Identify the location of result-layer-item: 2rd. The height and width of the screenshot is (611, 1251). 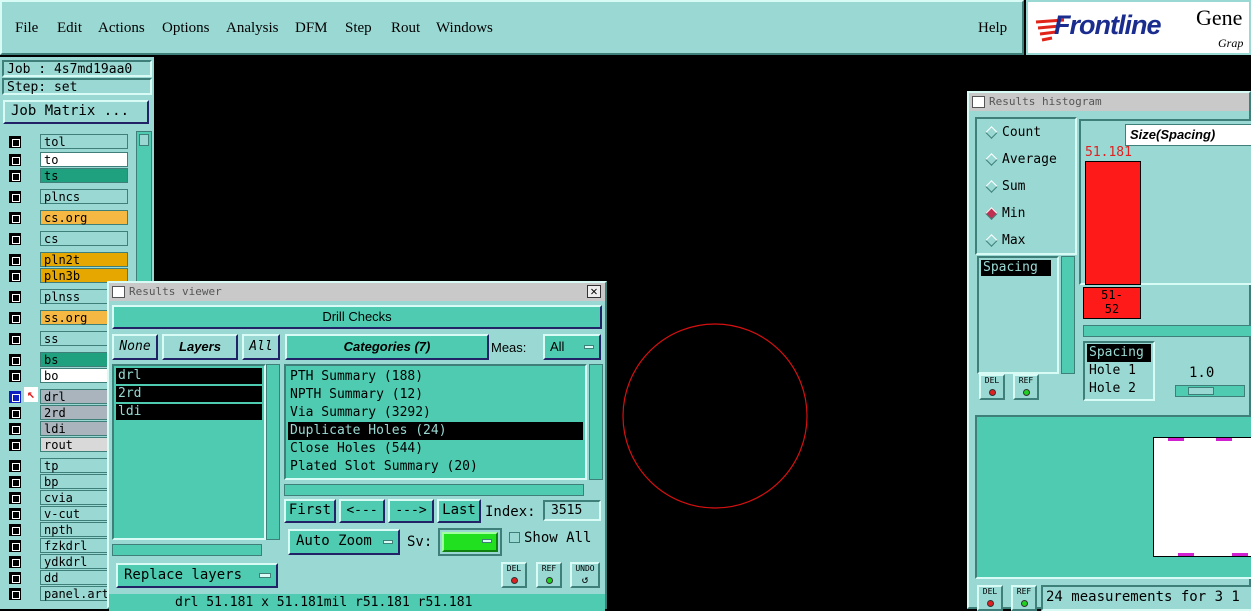
(189, 394).